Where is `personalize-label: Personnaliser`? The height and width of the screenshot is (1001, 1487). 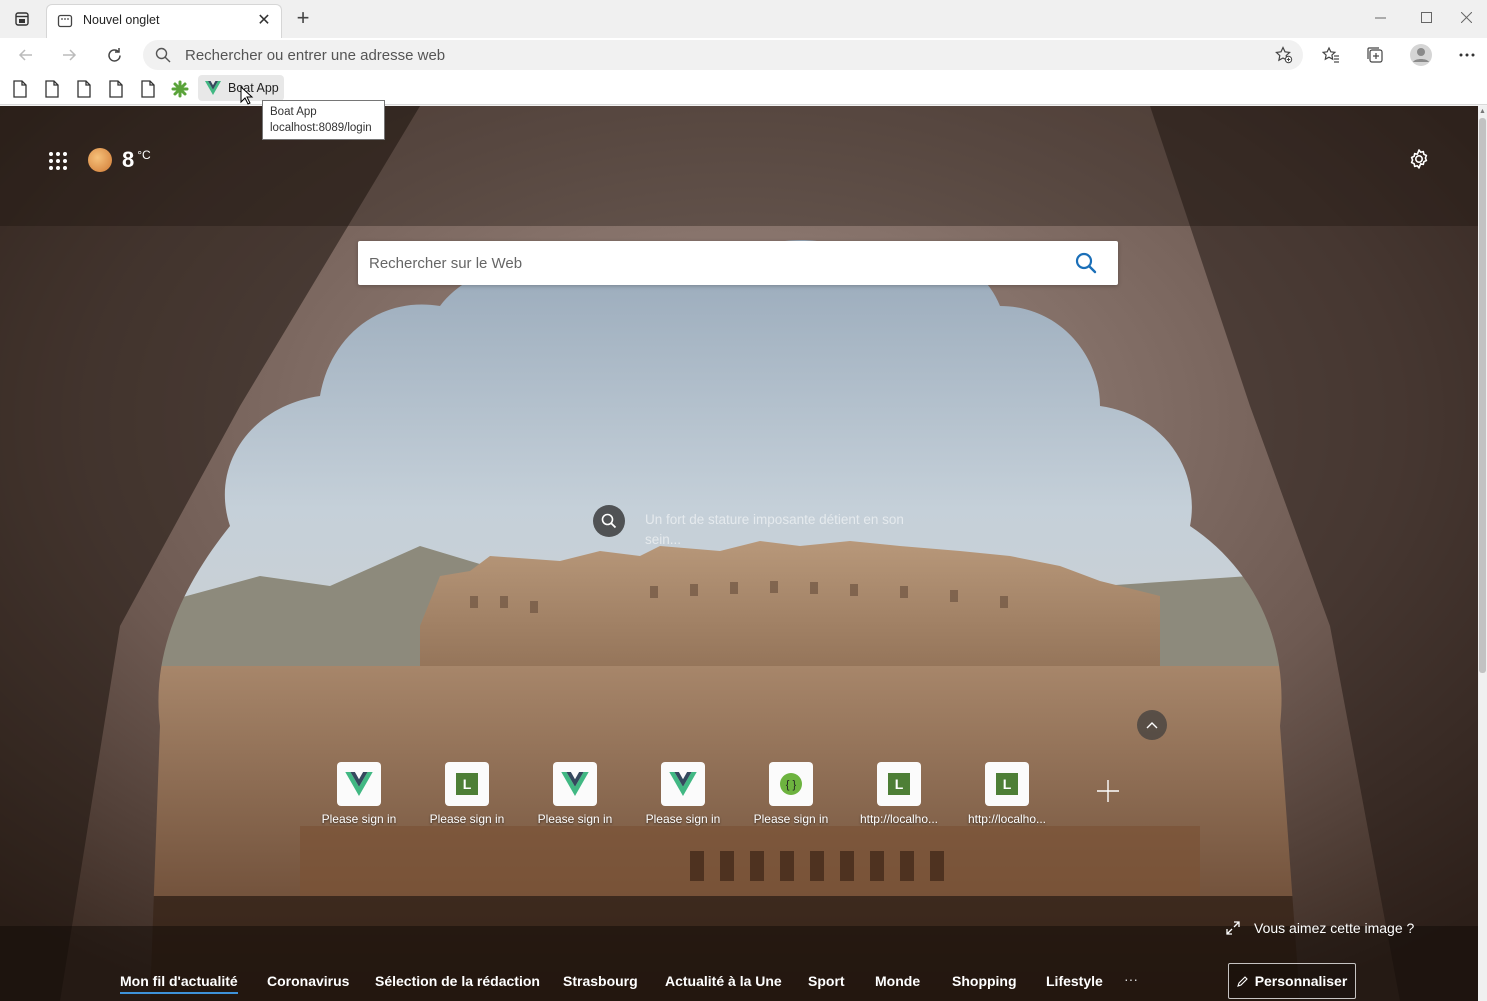 personalize-label: Personnaliser is located at coordinates (1301, 981).